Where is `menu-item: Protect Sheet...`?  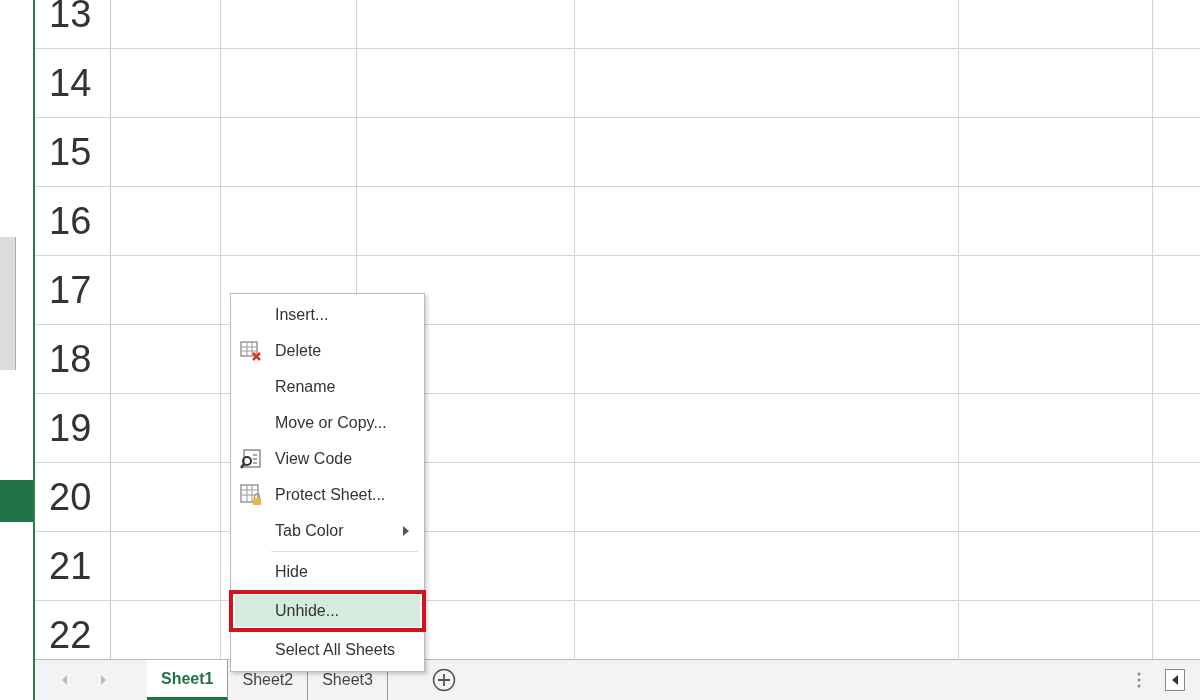
menu-item: Protect Sheet... is located at coordinates (327, 495).